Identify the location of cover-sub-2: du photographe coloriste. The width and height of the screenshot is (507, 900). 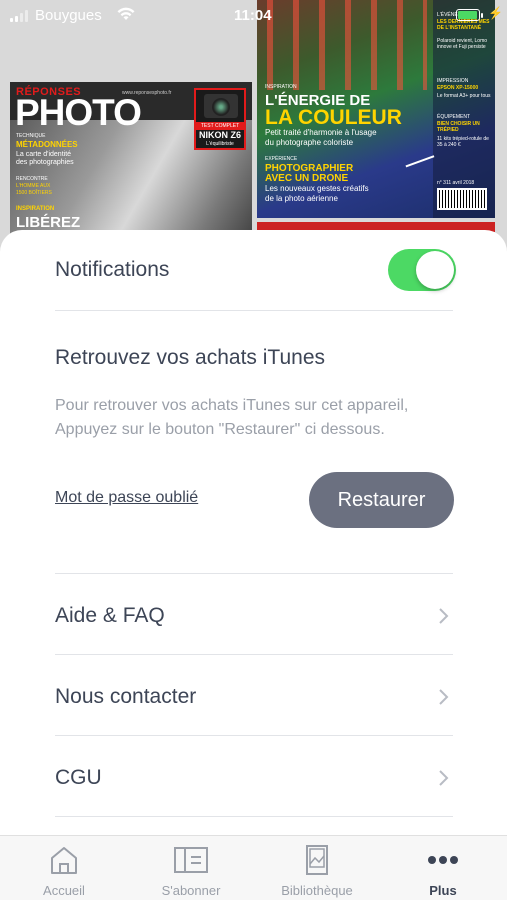
(309, 142).